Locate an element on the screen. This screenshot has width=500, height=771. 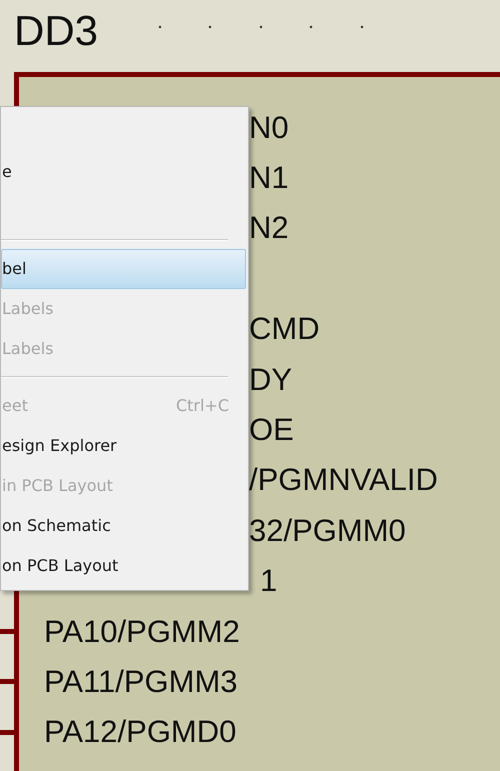
pin-label: 32/PGMM0 is located at coordinates (327, 530).